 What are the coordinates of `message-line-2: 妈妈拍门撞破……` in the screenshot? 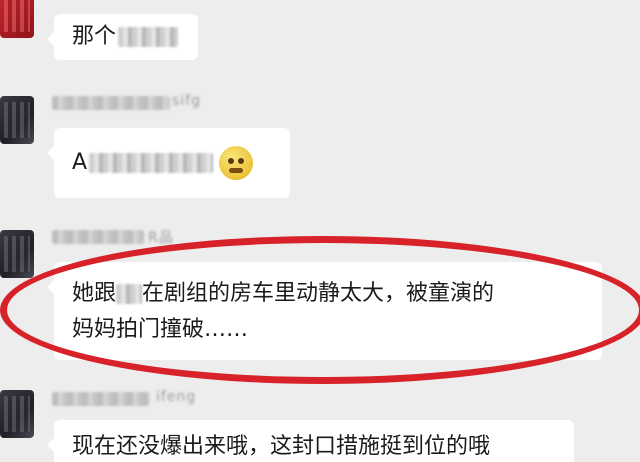 It's located at (160, 329).